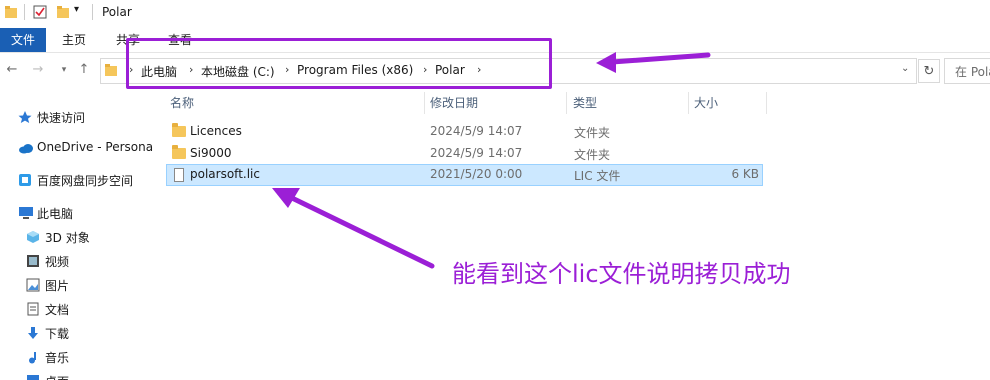 The image size is (990, 380). What do you see at coordinates (353, 228) in the screenshot?
I see `arrow-to-lic-file` at bounding box center [353, 228].